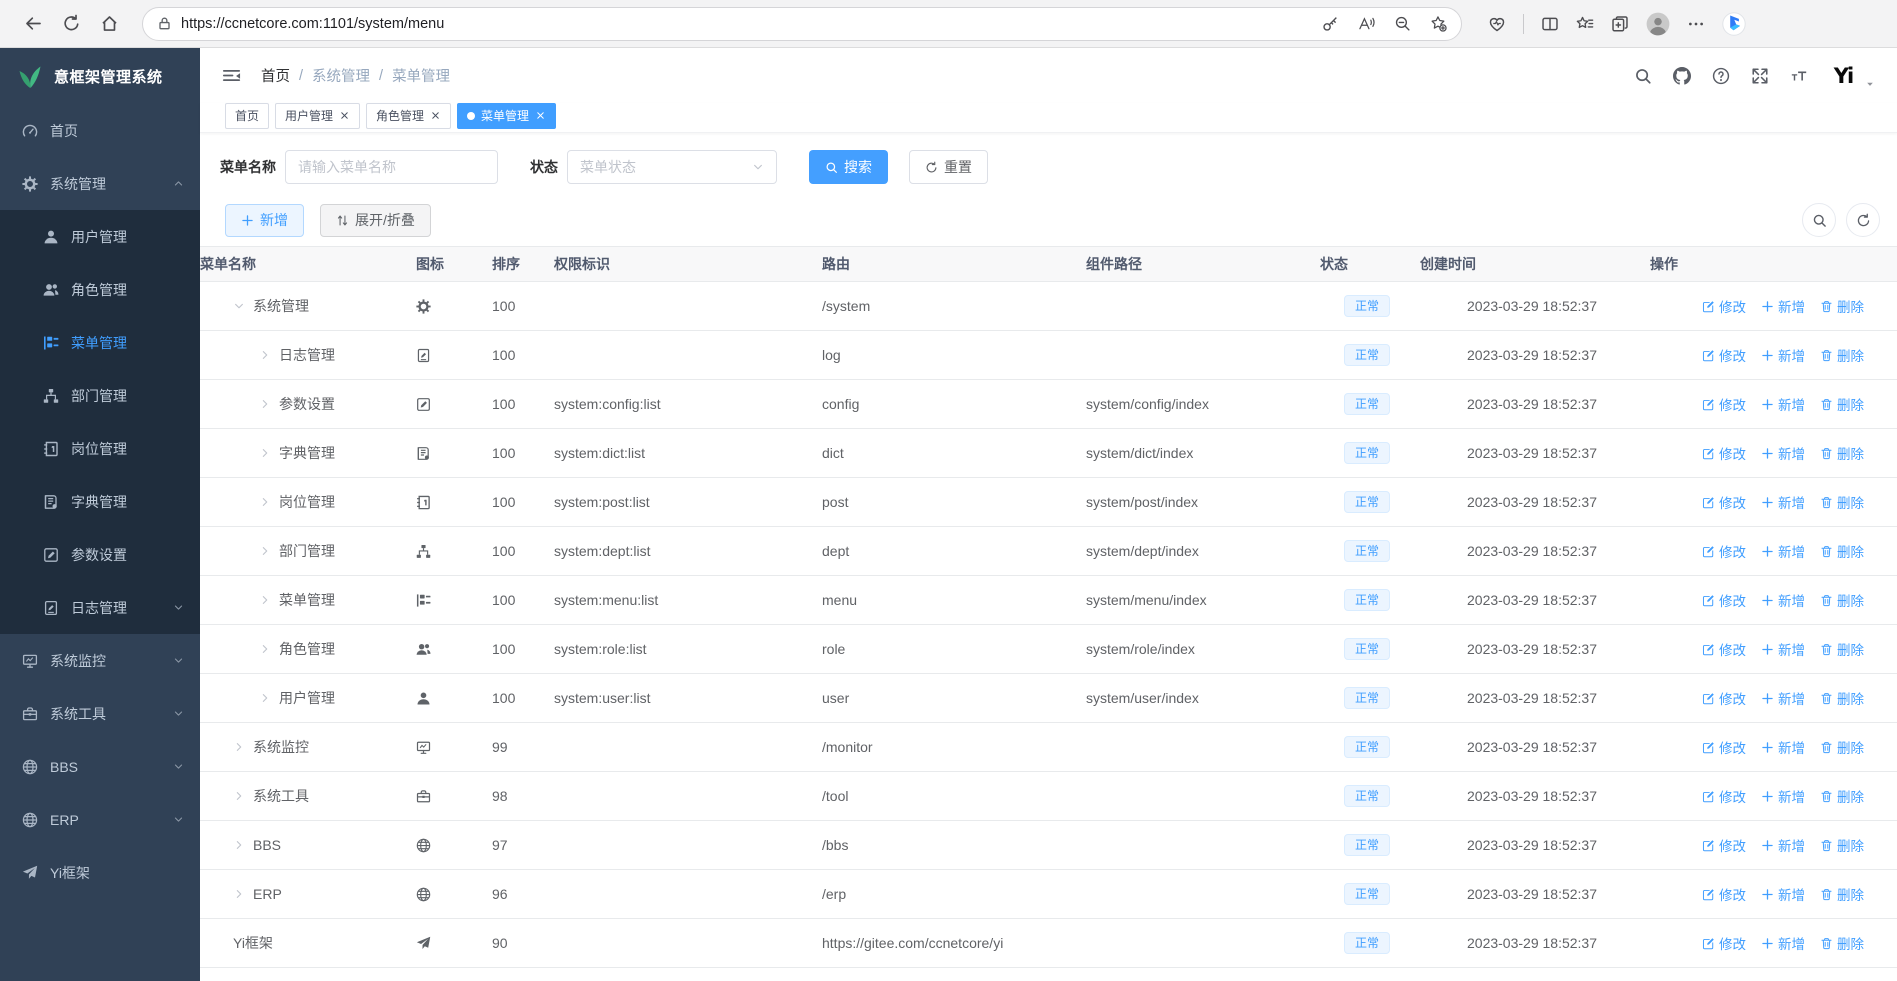  Describe the element at coordinates (1799, 76) in the screenshot. I see `font-size-icon` at that location.